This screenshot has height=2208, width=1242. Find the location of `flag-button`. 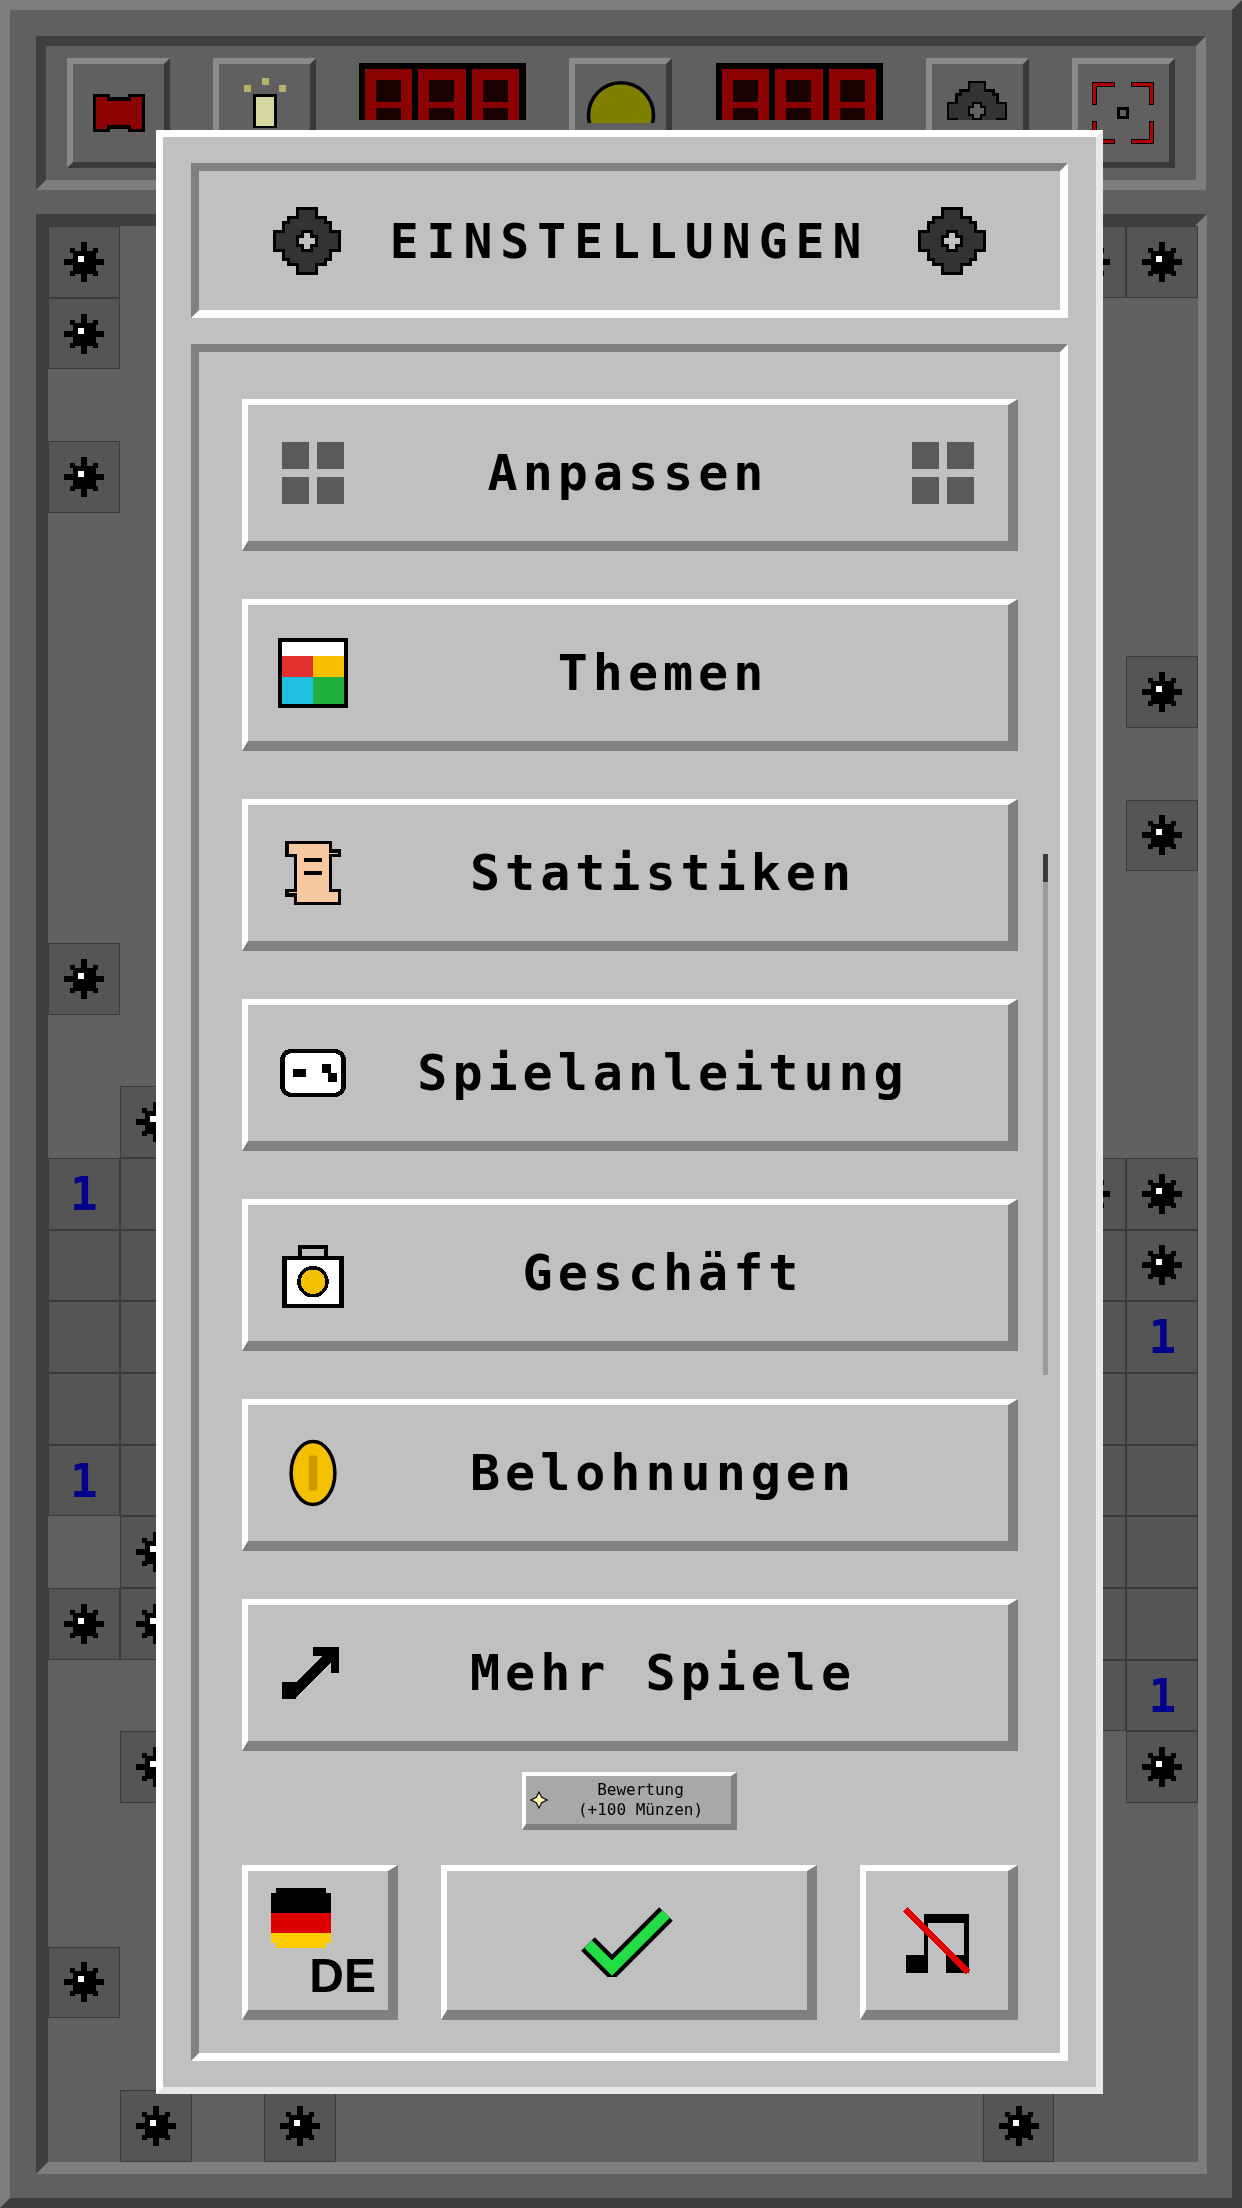

flag-button is located at coordinates (118, 113).